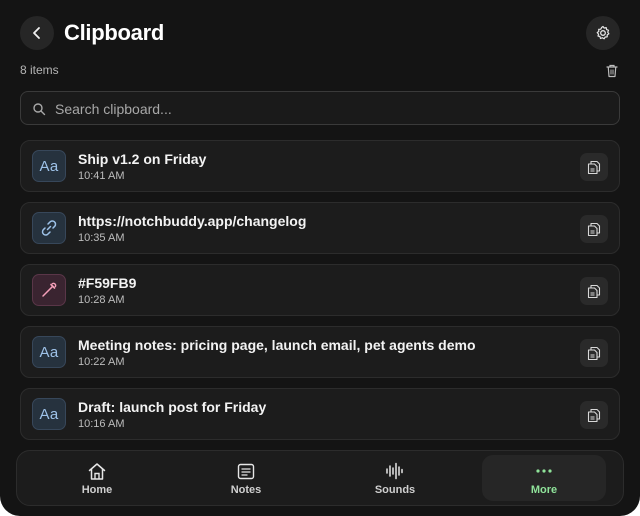  I want to click on tab-more: More, so click(544, 478).